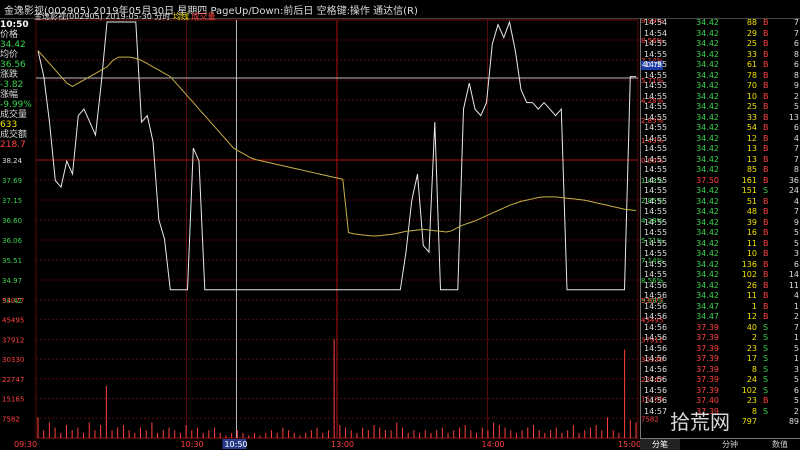 The image size is (800, 450). I want to click on tick-volume: 39, so click(751, 222).